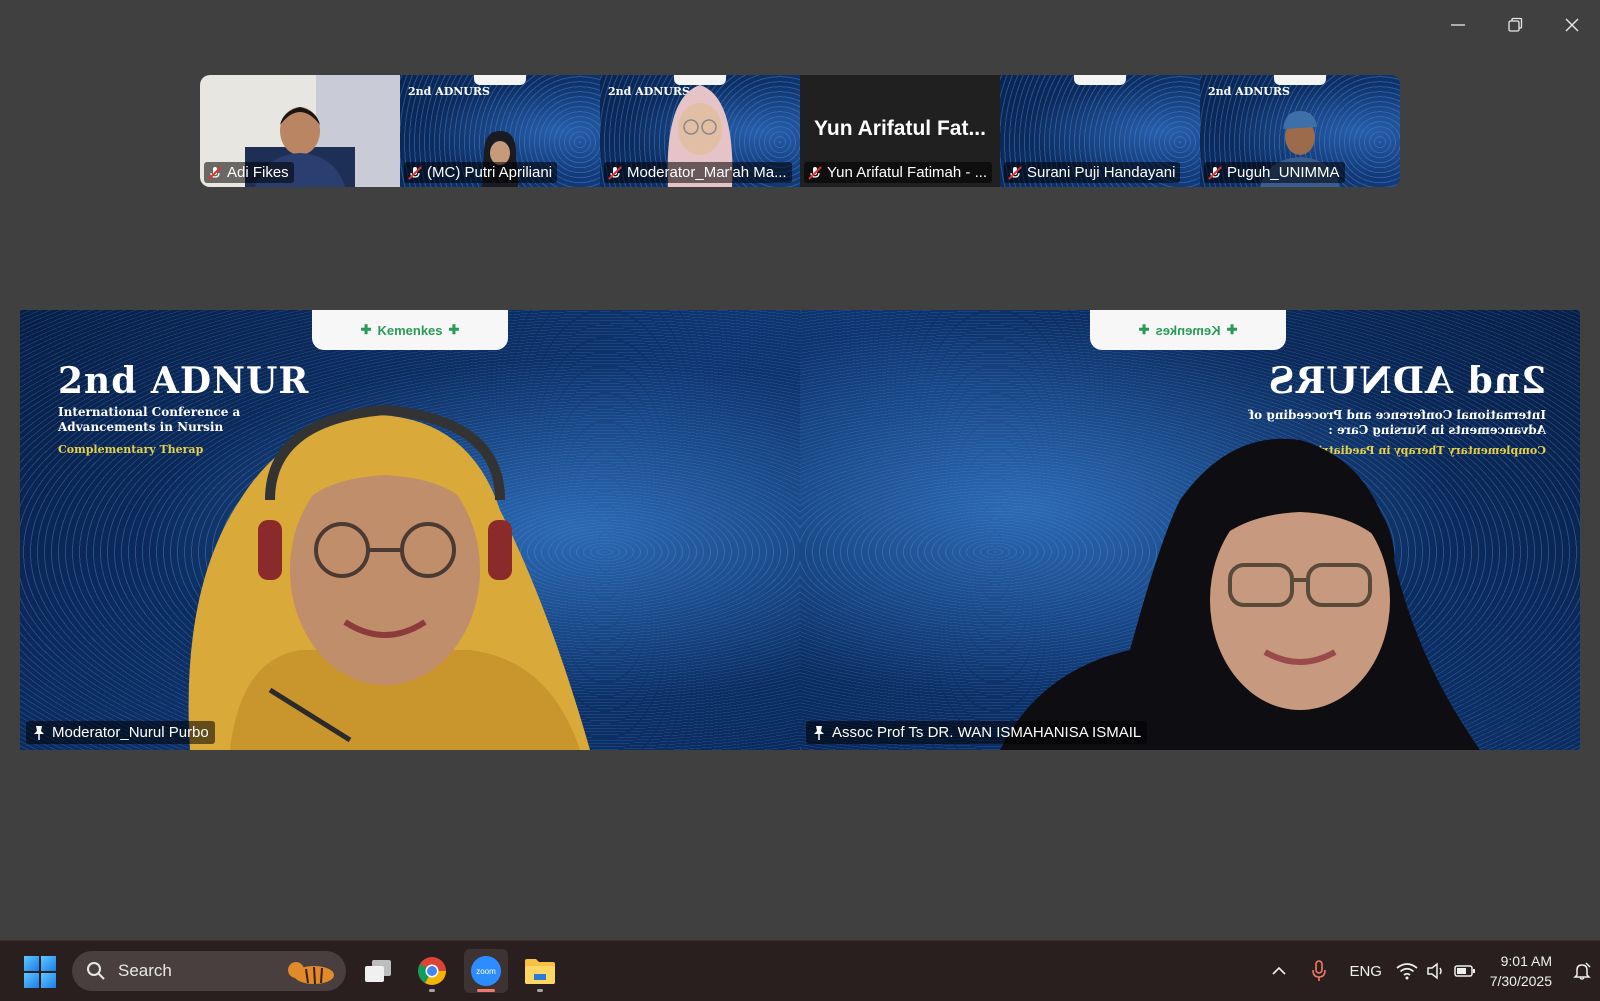 The width and height of the screenshot is (1600, 1001). I want to click on clock-time: 9:01 AM, so click(1526, 961).